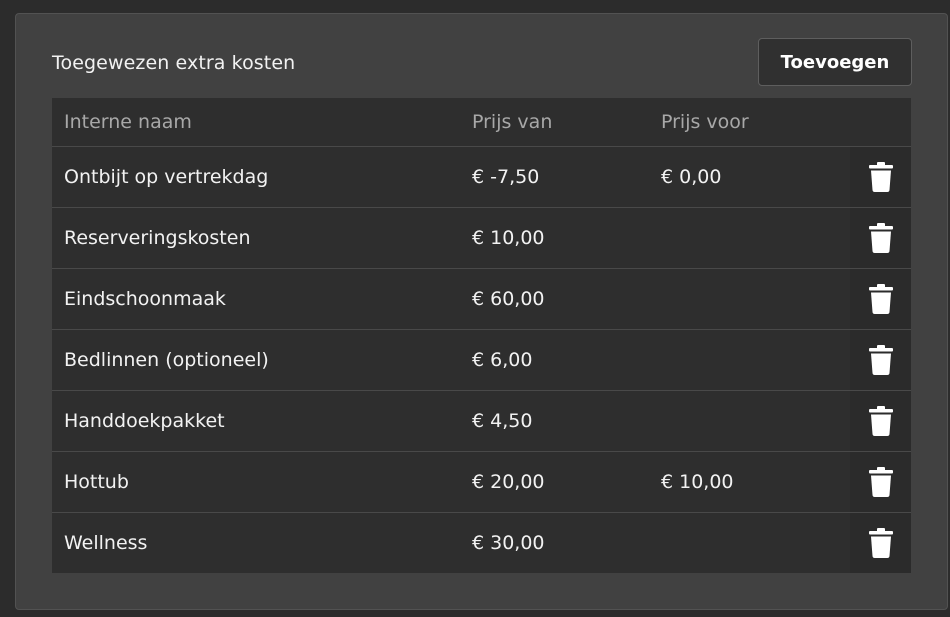  I want to click on table-header: Interne naam Prijs van Prijs voor, so click(481, 122).